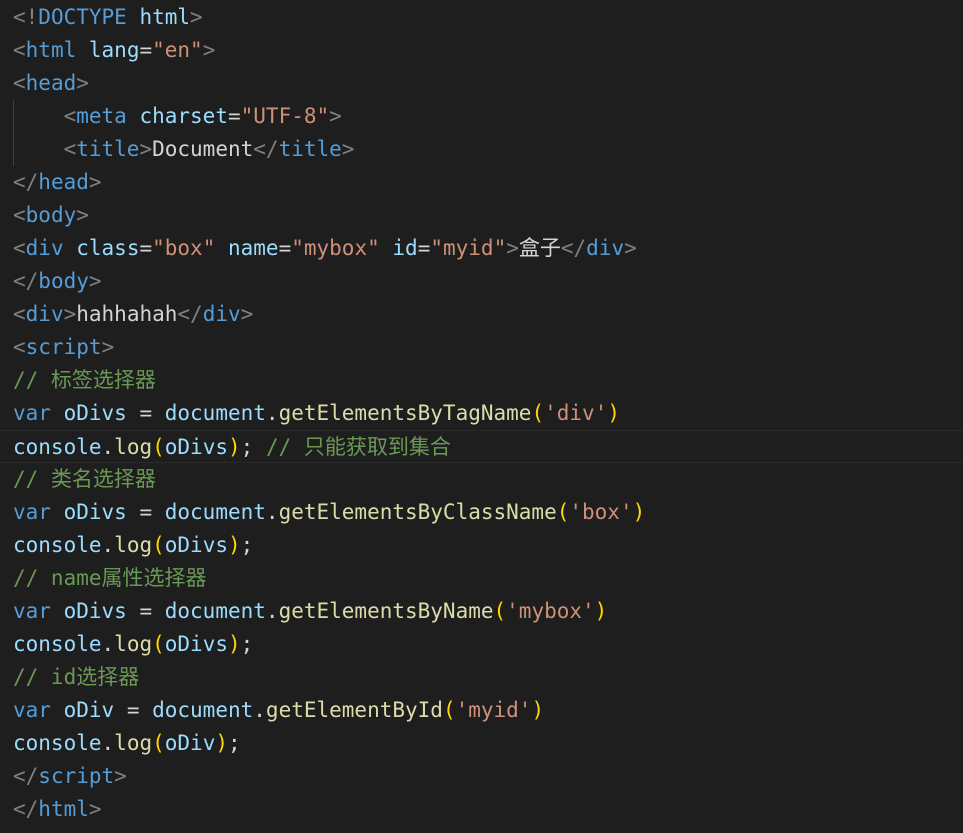 The width and height of the screenshot is (963, 833). Describe the element at coordinates (110, 578) in the screenshot. I see `code-token: // name属性选择器` at that location.